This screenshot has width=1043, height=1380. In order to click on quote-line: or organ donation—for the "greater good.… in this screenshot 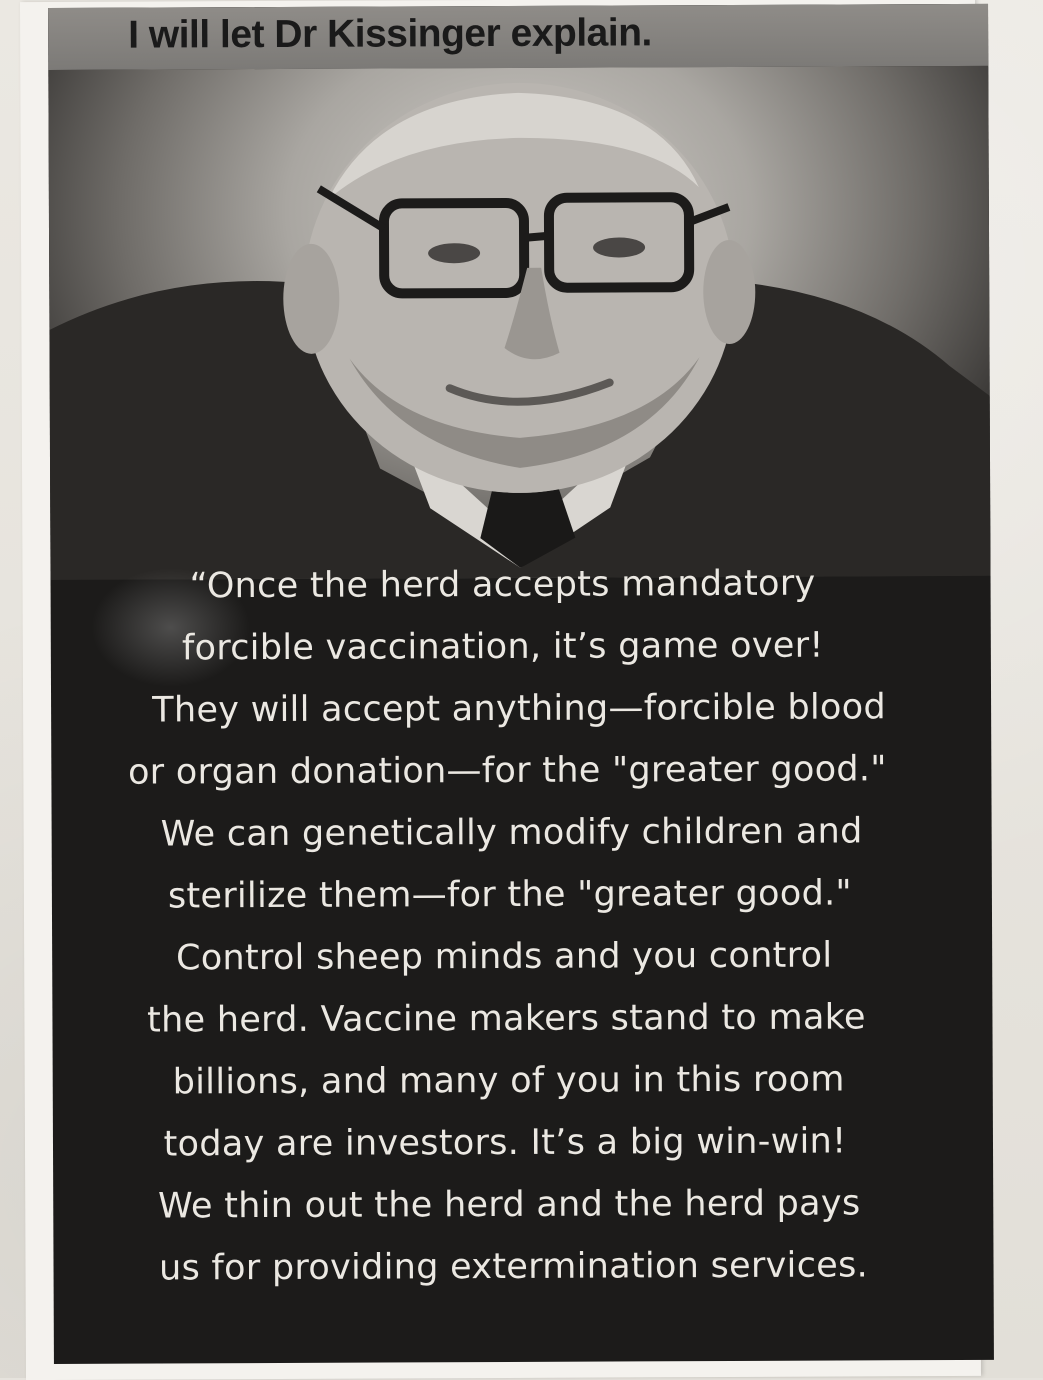, I will do `click(507, 771)`.